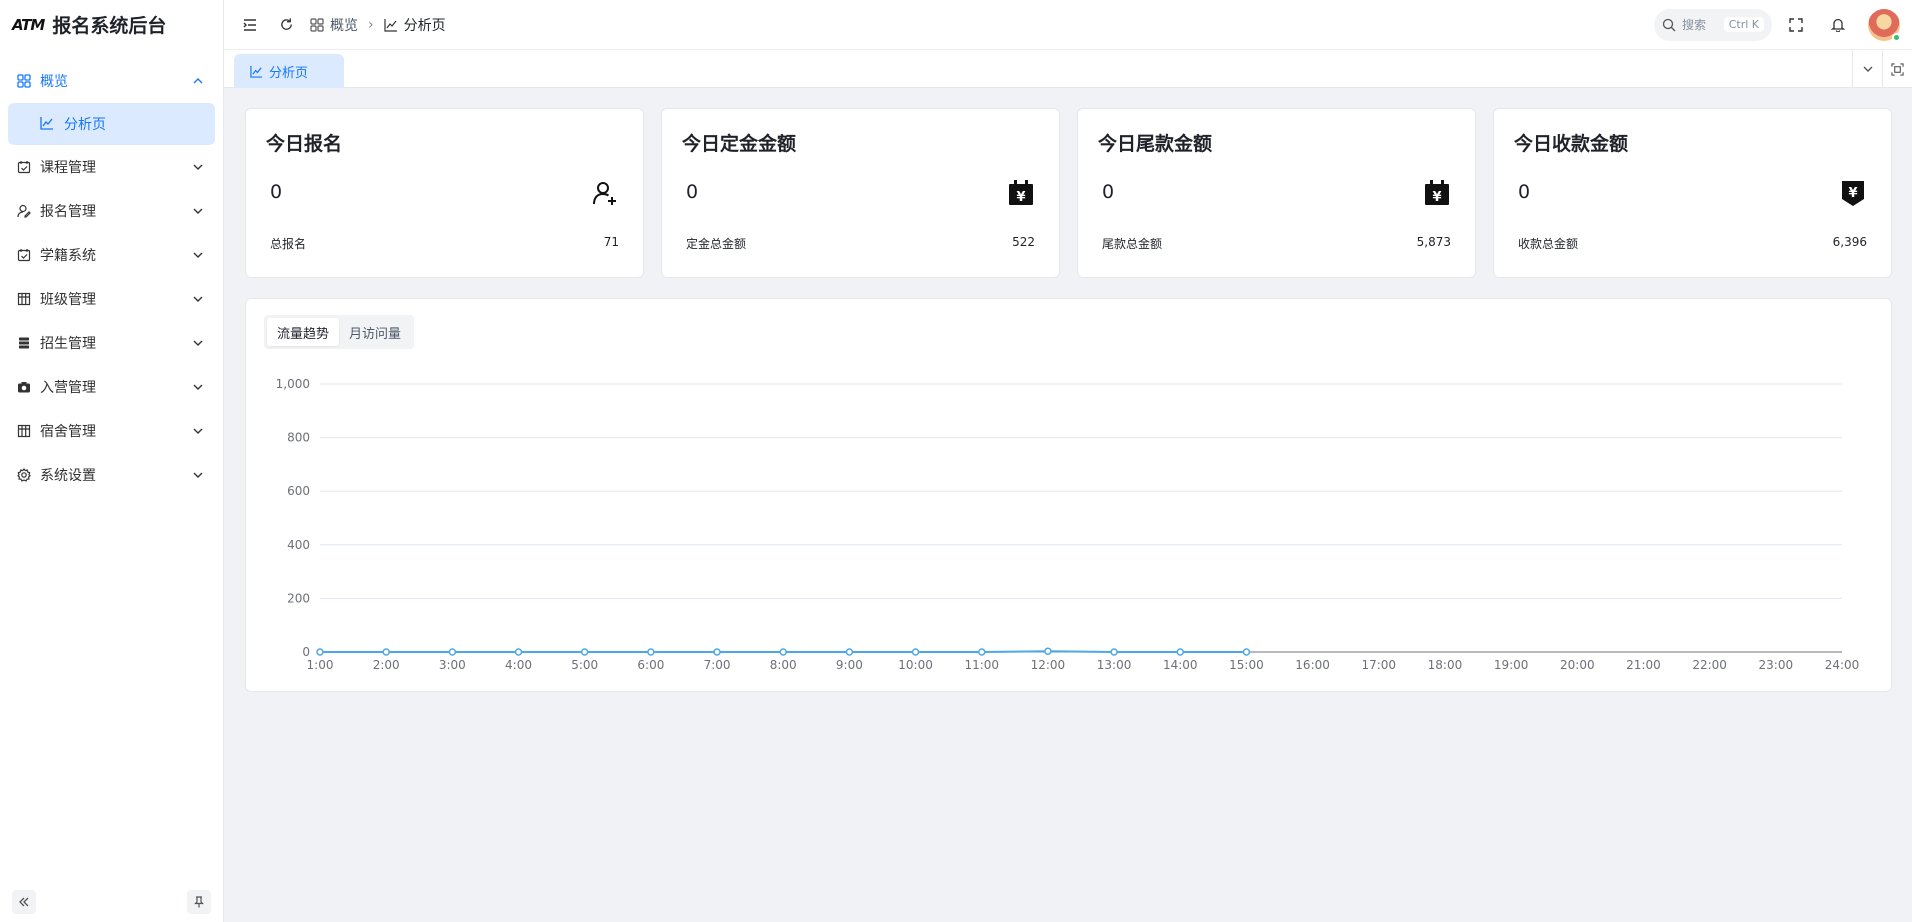  I want to click on fullscreen-icon, so click(1796, 24).